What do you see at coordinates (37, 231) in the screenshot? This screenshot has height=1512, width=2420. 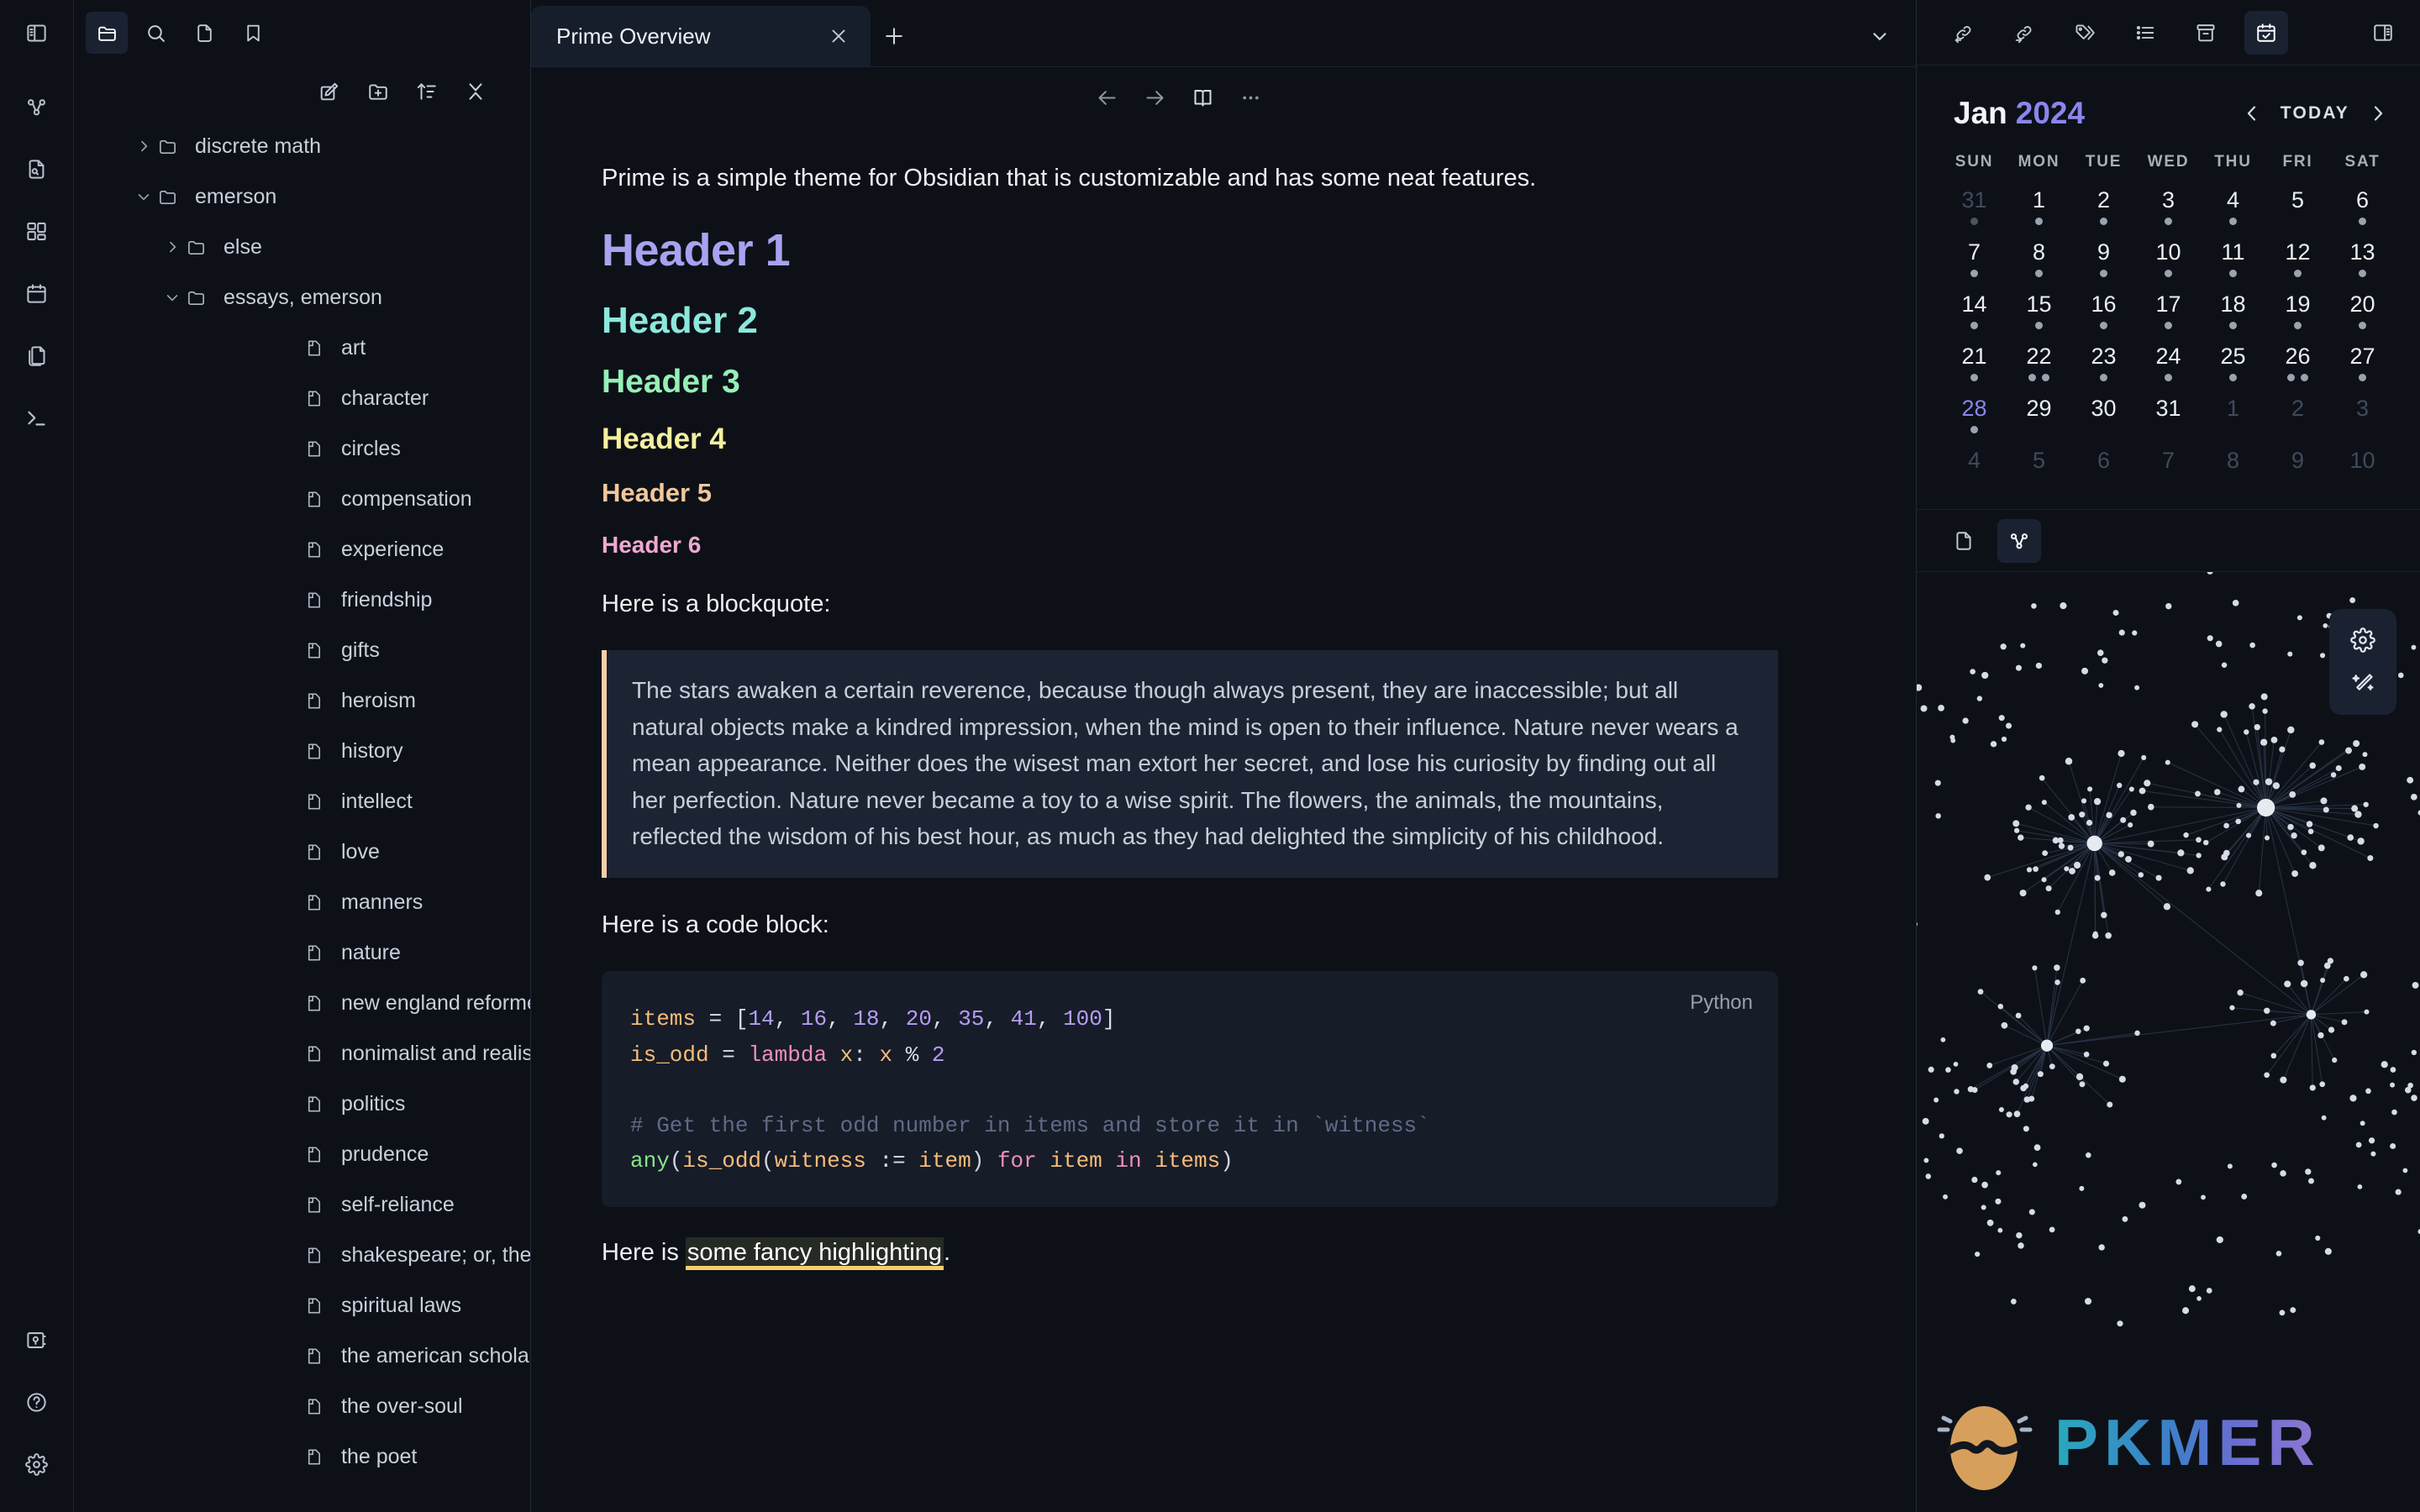 I see `dashboard-icon` at bounding box center [37, 231].